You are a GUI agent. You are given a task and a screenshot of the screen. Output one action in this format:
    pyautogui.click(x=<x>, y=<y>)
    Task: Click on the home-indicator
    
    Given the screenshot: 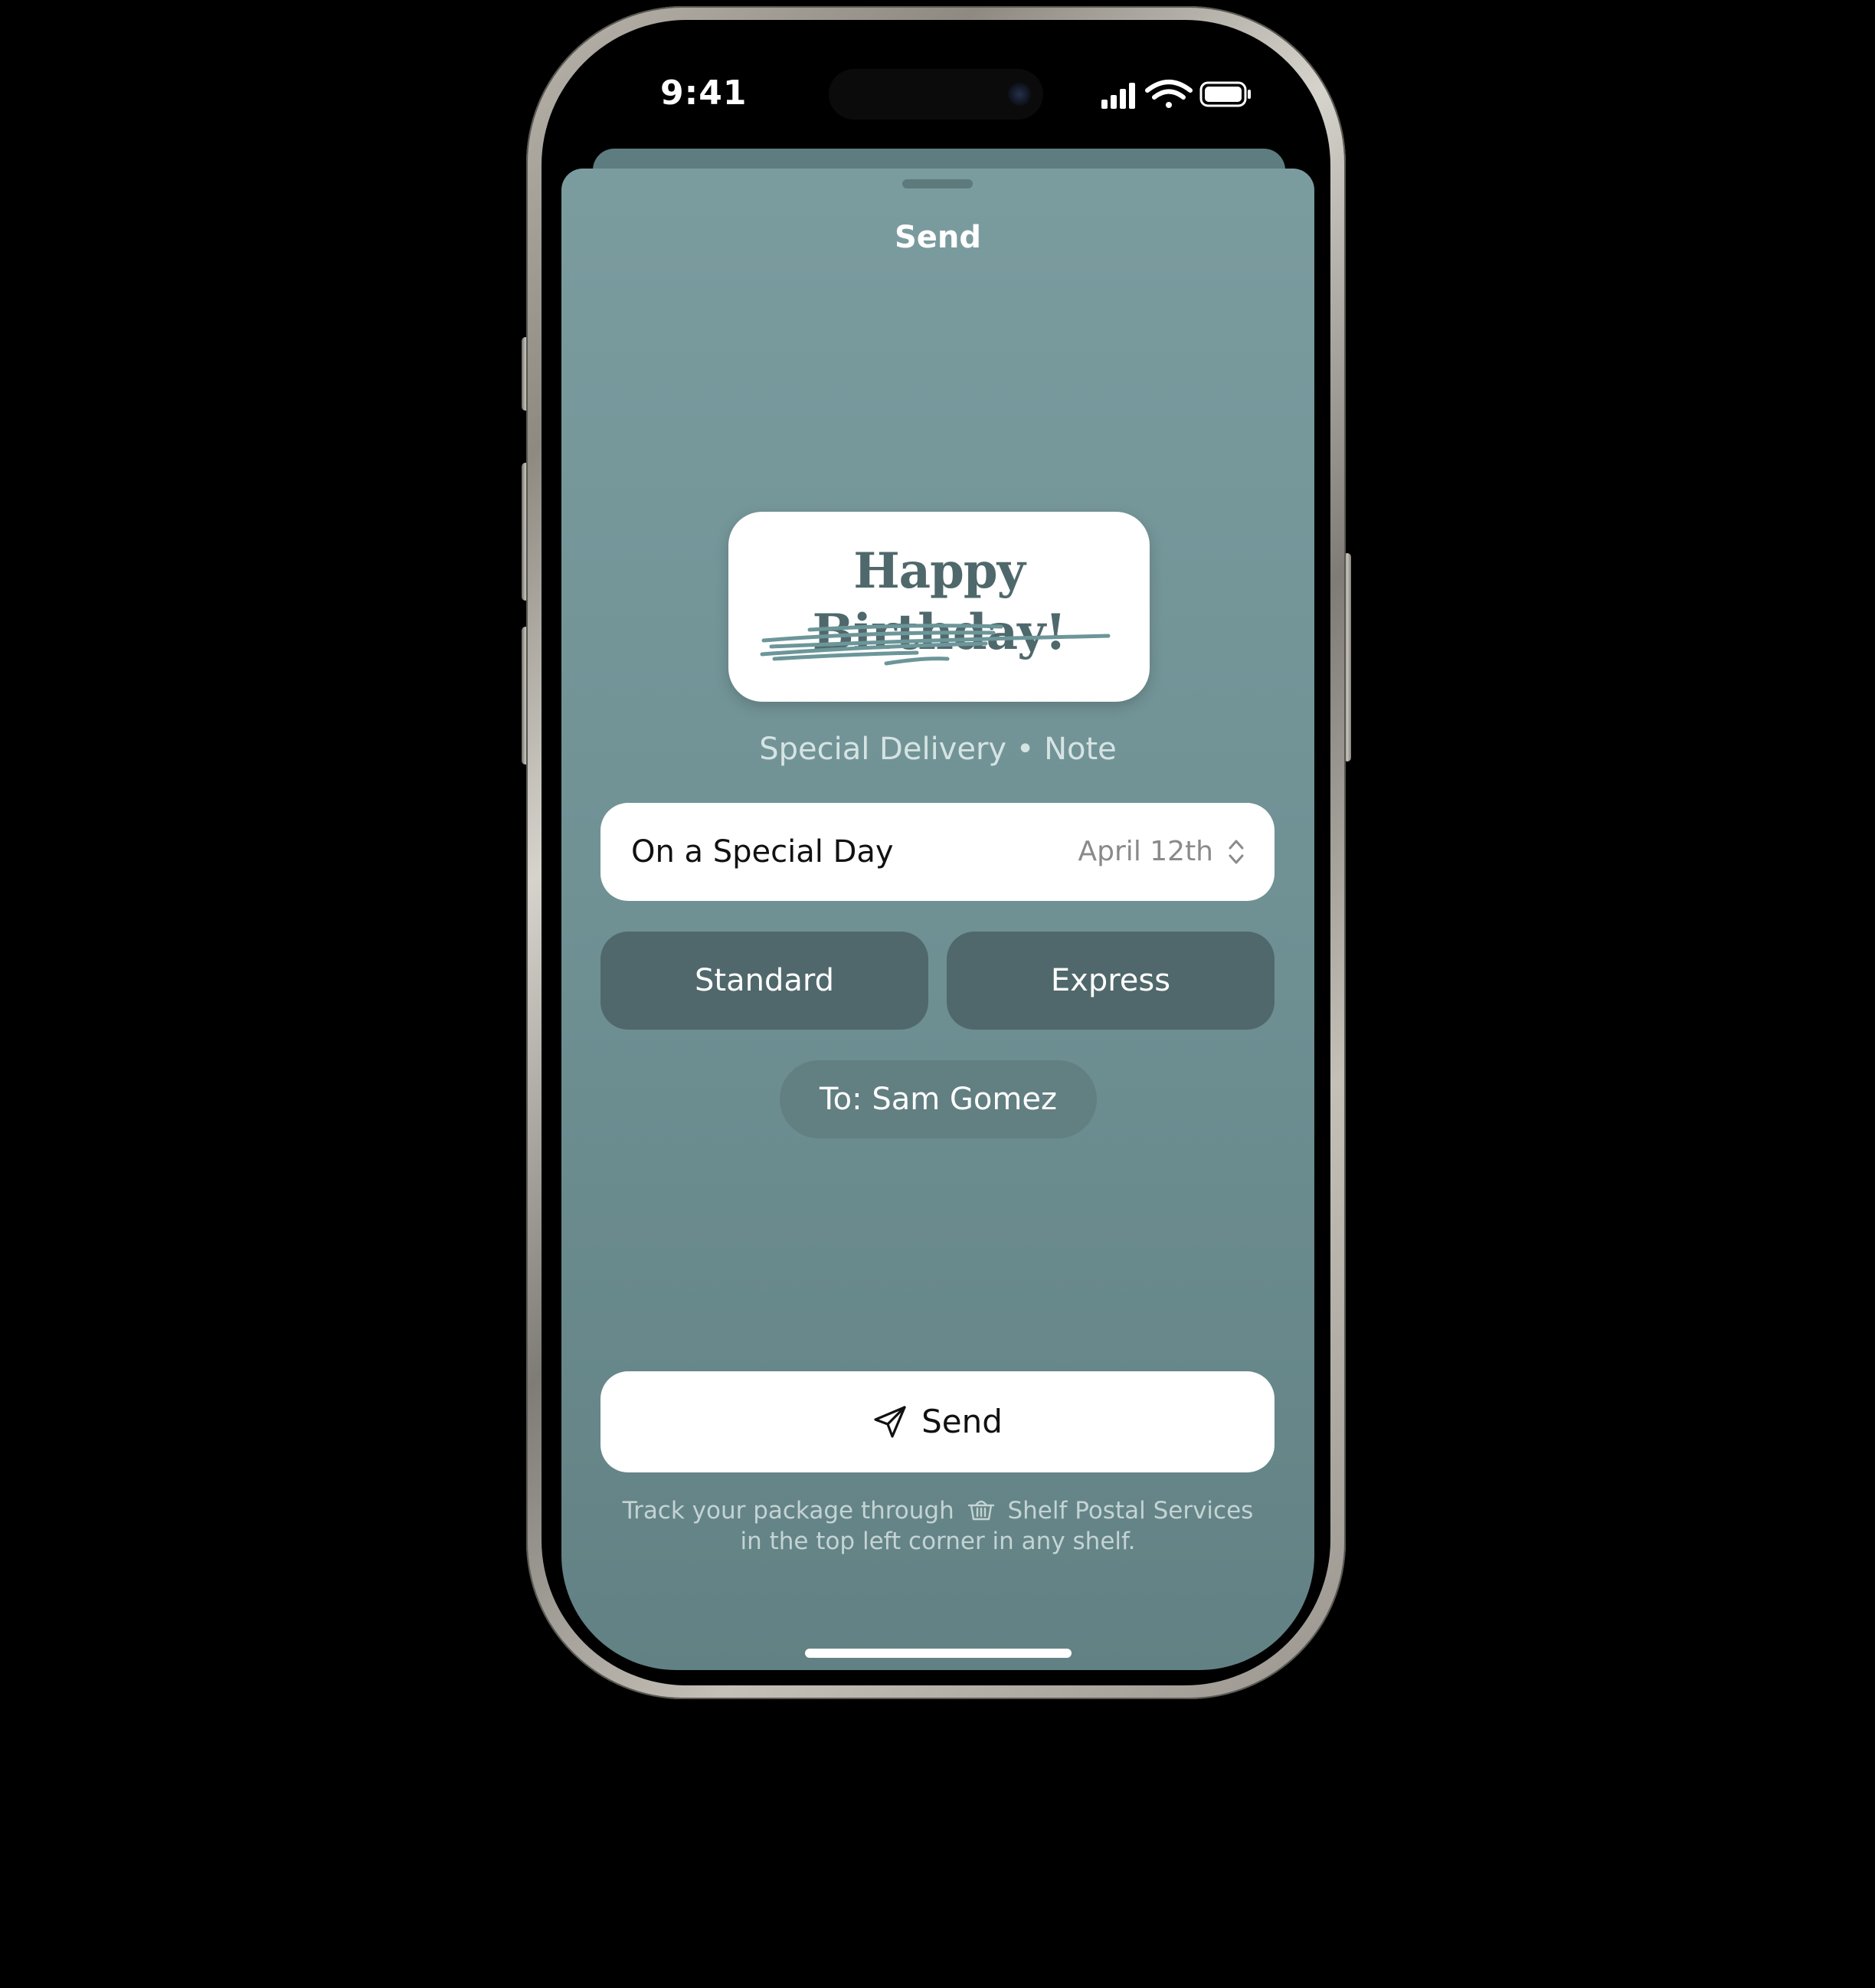 What is the action you would take?
    pyautogui.click(x=939, y=1653)
    